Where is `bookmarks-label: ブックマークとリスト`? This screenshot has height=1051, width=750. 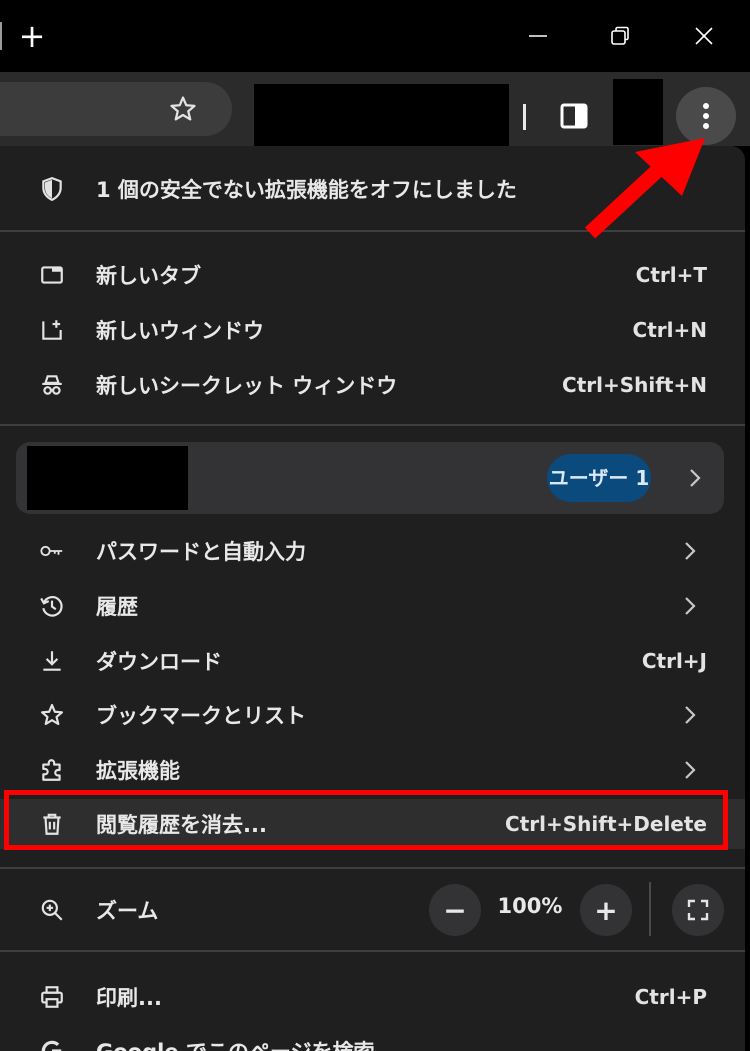 bookmarks-label: ブックマークとリスト is located at coordinates (201, 716).